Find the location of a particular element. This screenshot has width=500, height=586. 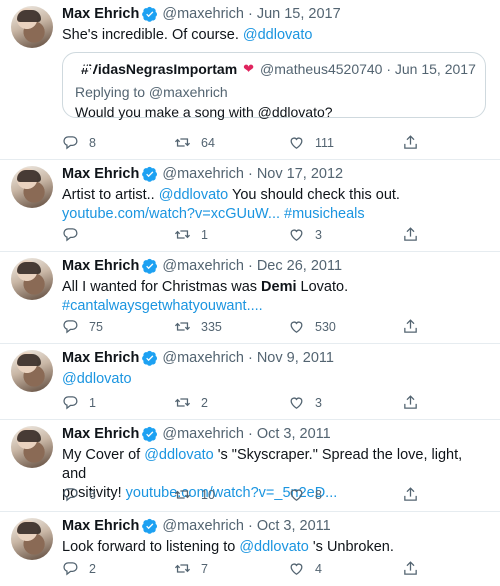

like-button: 530 is located at coordinates (312, 326).